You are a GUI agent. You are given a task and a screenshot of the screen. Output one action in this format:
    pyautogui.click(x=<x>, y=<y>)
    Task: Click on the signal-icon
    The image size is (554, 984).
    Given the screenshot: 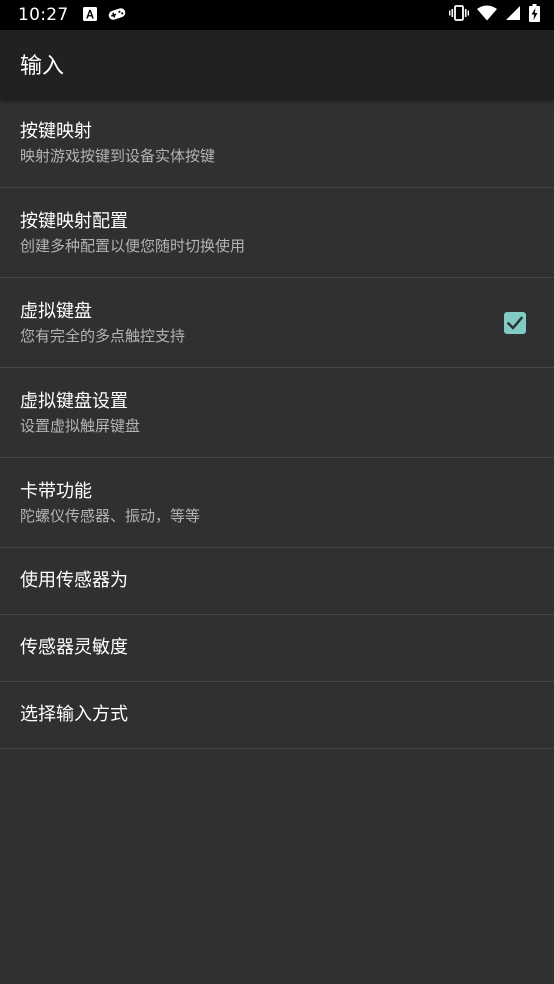 What is the action you would take?
    pyautogui.click(x=513, y=15)
    